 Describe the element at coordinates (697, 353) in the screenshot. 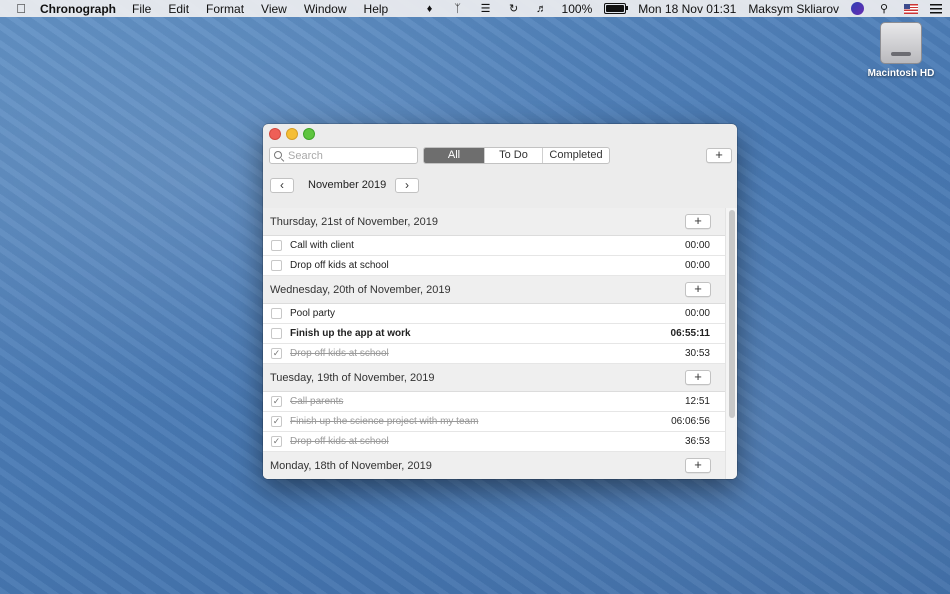

I see `task-time: 30:53` at that location.